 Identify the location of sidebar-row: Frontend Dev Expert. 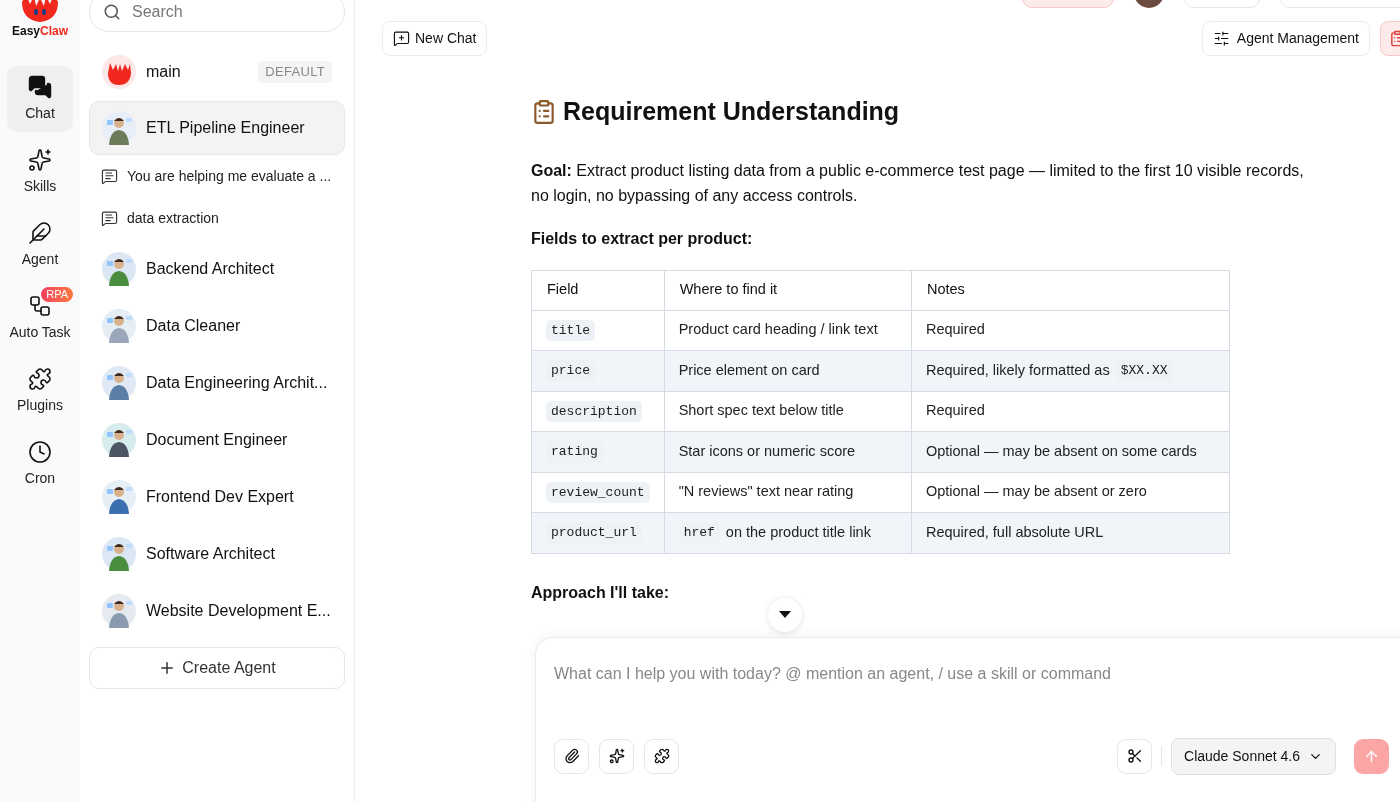
(217, 497).